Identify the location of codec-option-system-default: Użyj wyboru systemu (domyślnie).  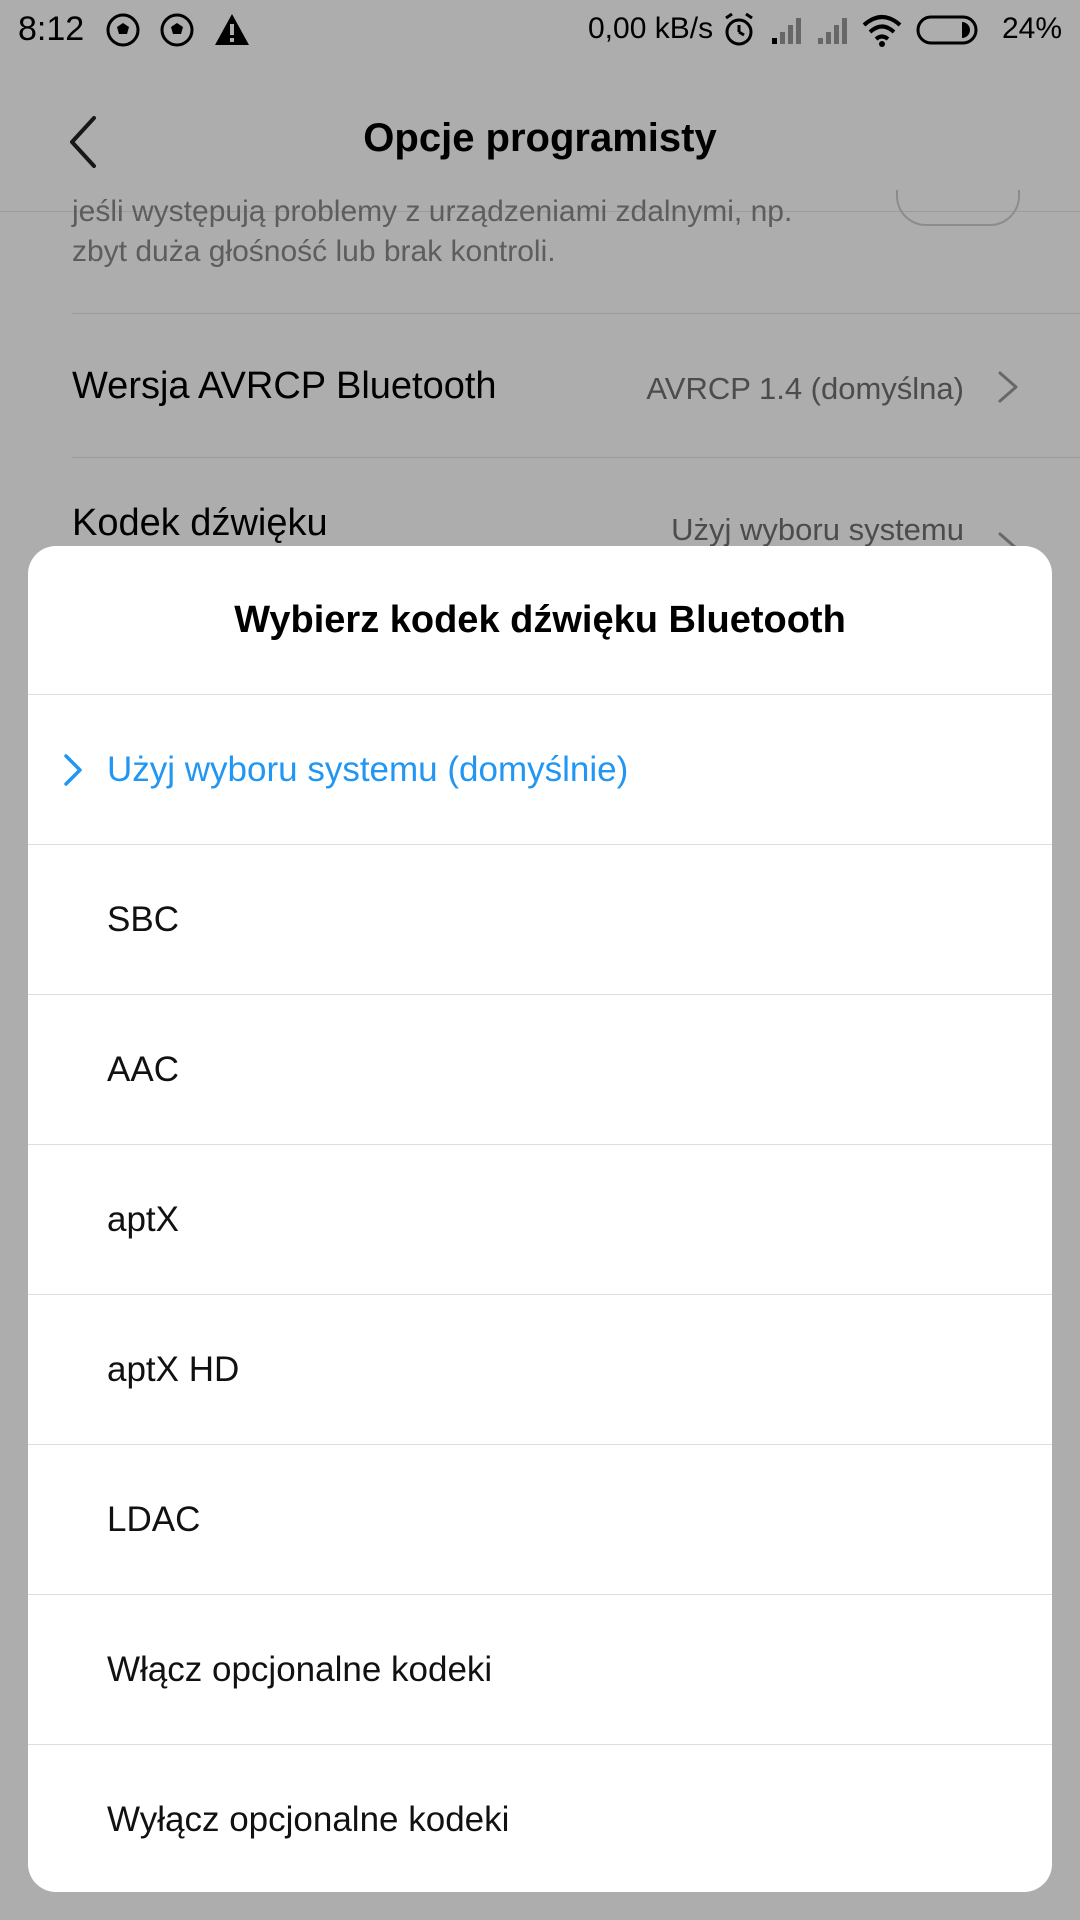
(540, 770).